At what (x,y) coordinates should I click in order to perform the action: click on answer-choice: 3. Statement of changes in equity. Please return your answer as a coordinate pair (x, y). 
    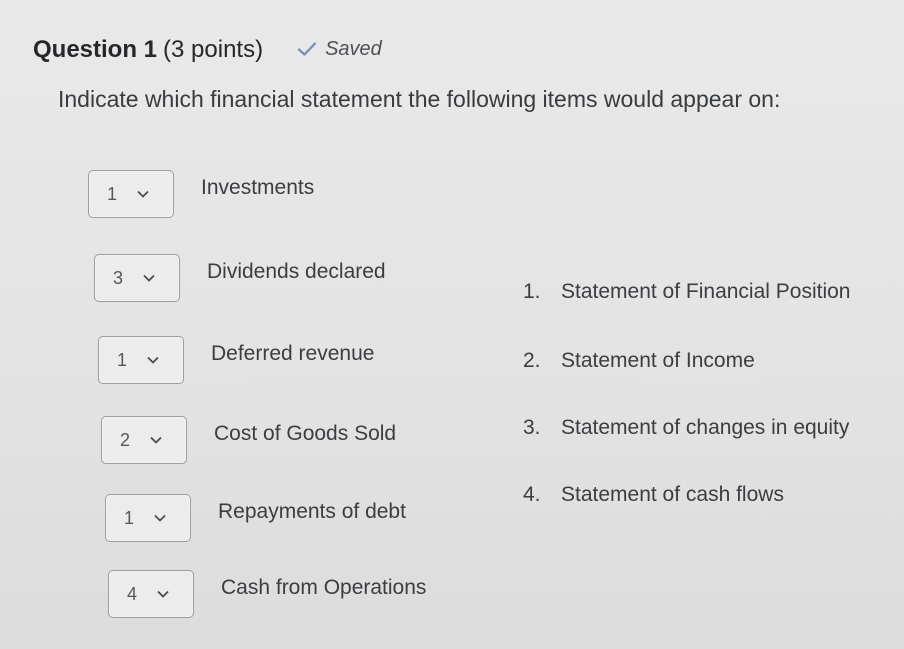
    Looking at the image, I should click on (686, 428).